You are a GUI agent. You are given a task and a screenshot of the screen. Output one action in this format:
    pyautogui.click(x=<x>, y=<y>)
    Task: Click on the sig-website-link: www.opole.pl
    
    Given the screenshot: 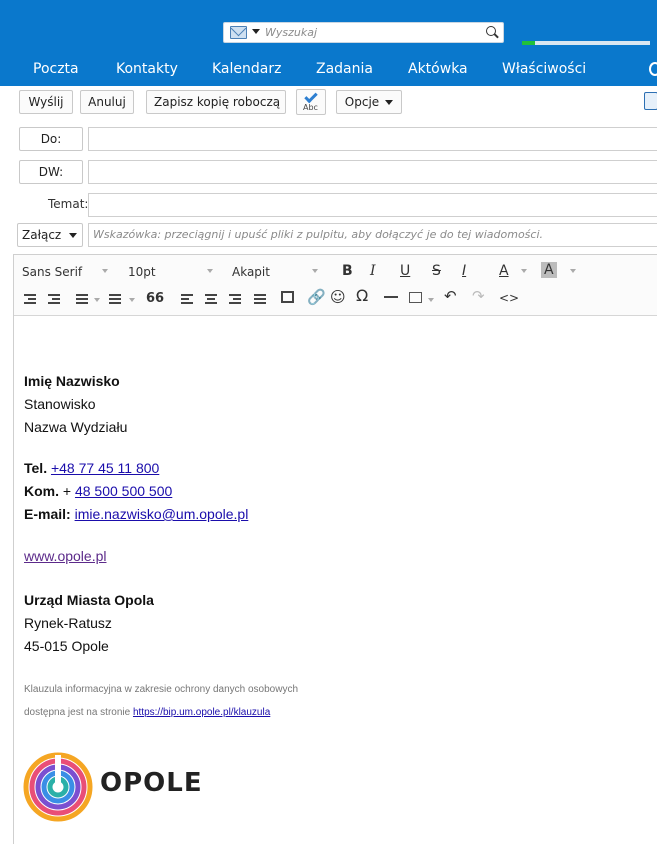 What is the action you would take?
    pyautogui.click(x=65, y=556)
    